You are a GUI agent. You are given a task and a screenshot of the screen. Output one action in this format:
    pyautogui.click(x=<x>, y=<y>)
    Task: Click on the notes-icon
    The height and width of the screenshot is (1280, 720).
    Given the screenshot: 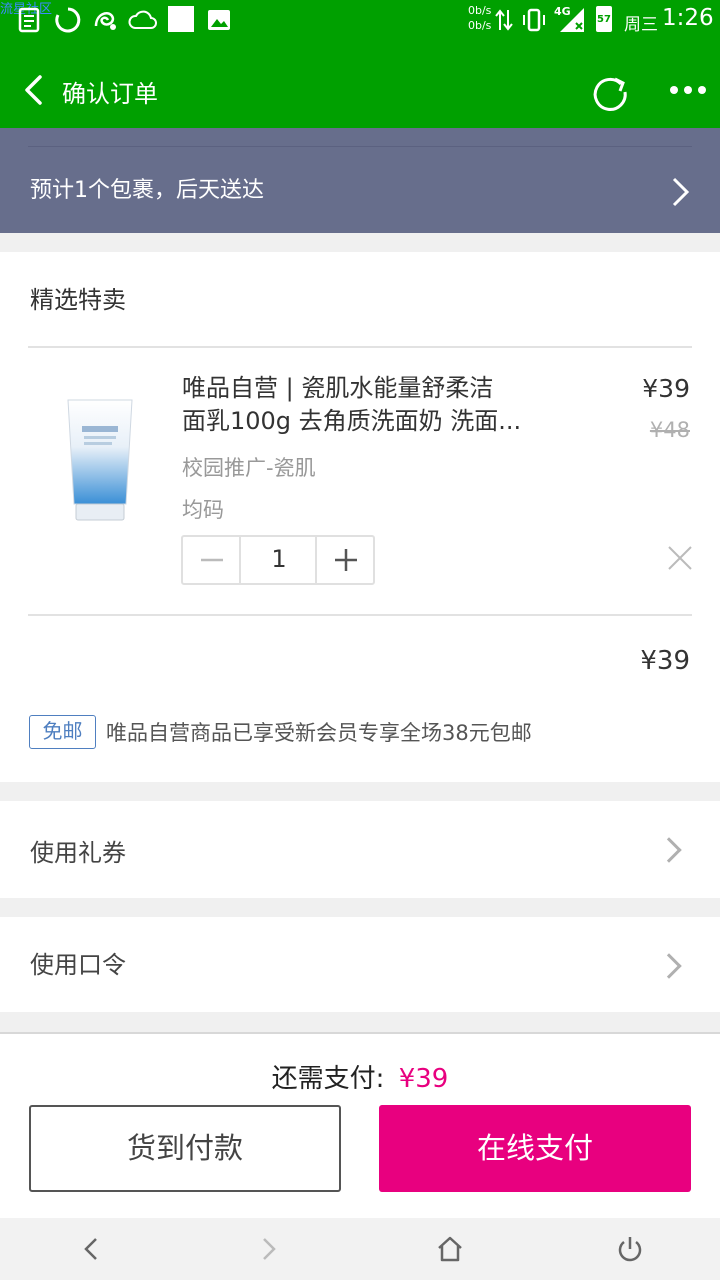 What is the action you would take?
    pyautogui.click(x=29, y=20)
    